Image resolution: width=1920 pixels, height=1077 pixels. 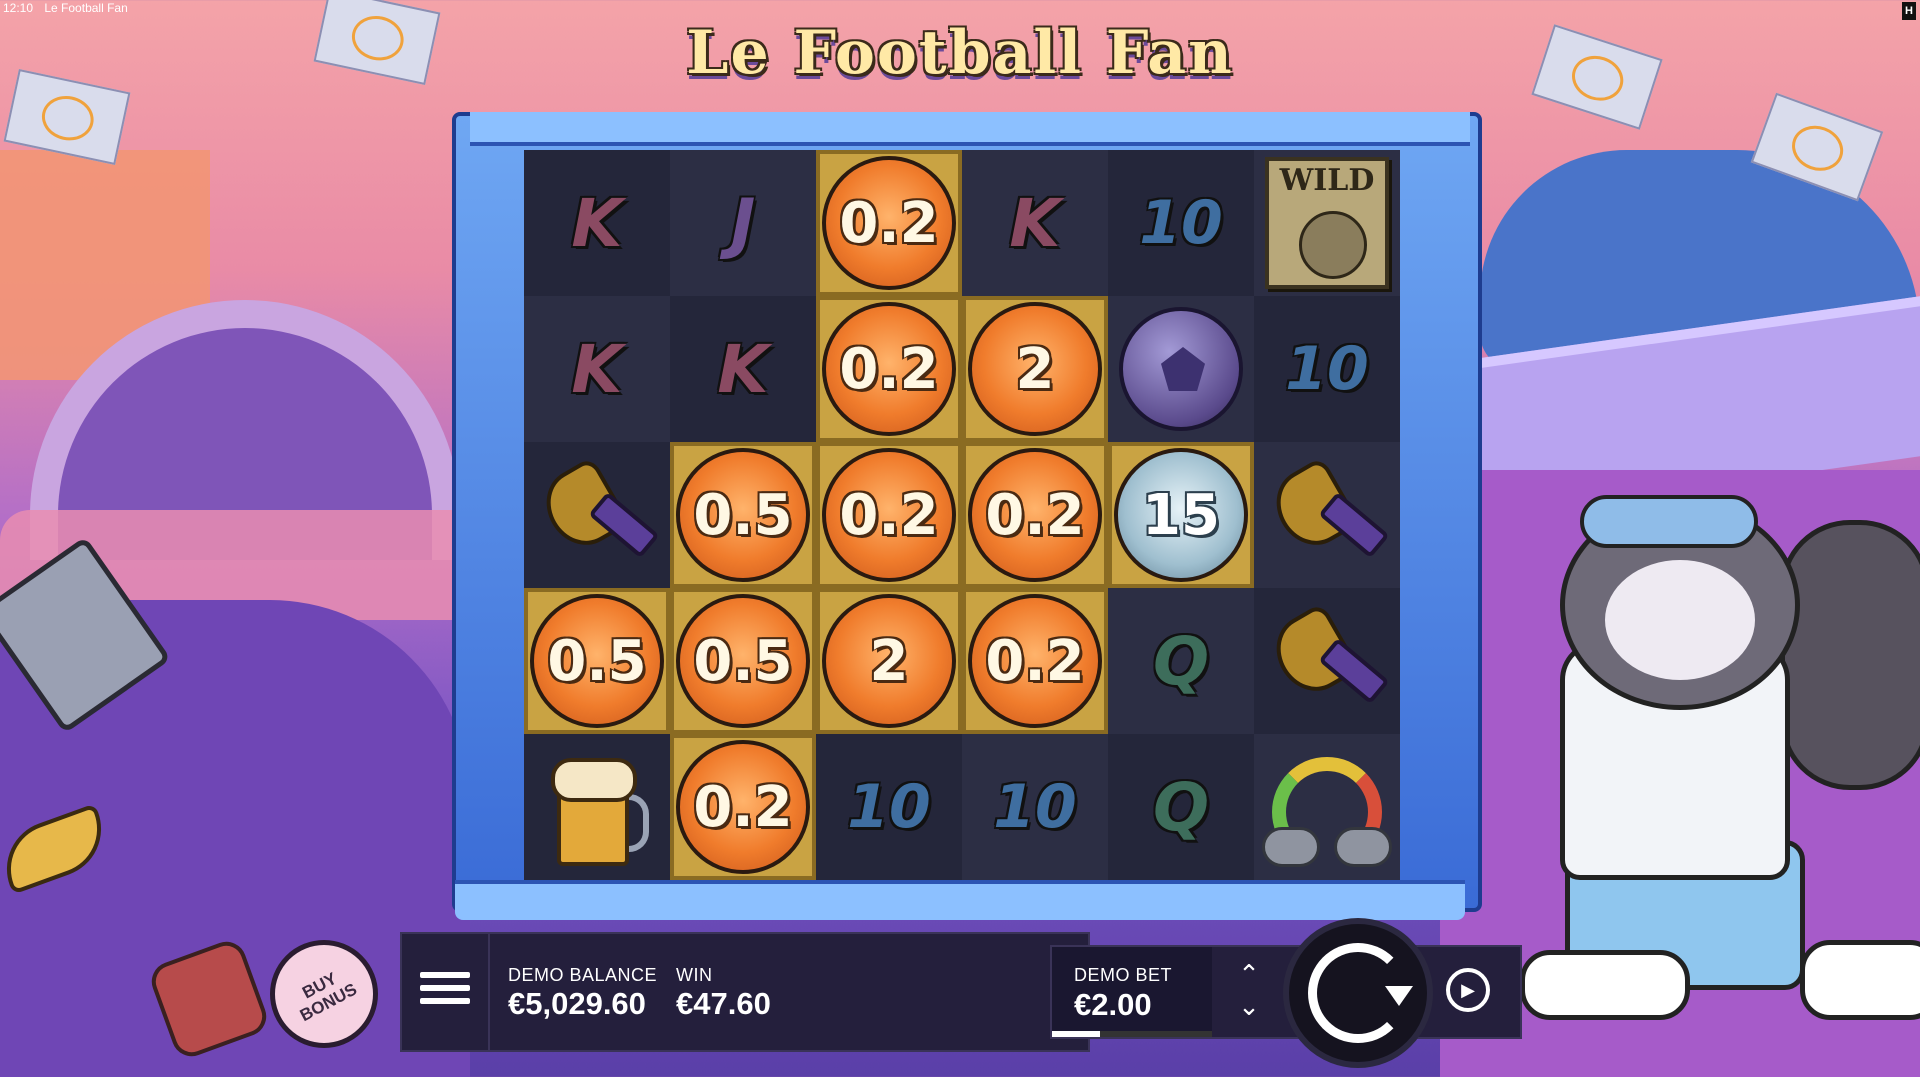 What do you see at coordinates (1850, 655) in the screenshot?
I see `mascot-tail` at bounding box center [1850, 655].